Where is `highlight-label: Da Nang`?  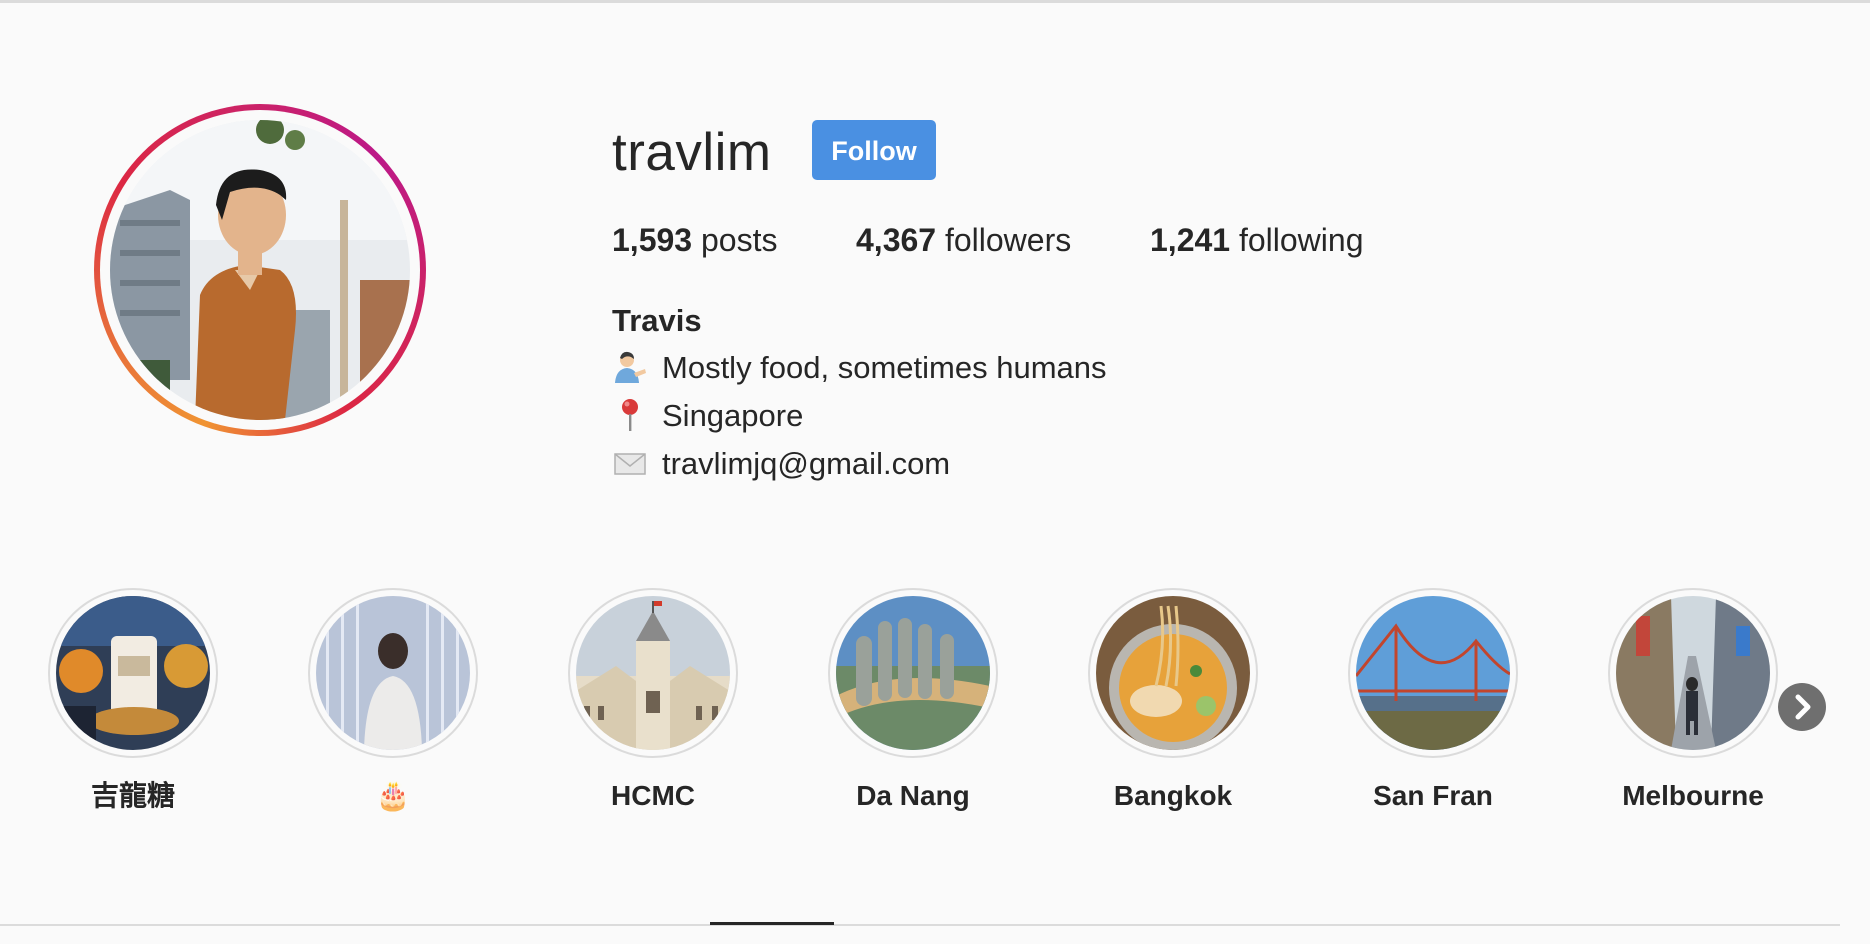
highlight-label: Da Nang is located at coordinates (913, 795).